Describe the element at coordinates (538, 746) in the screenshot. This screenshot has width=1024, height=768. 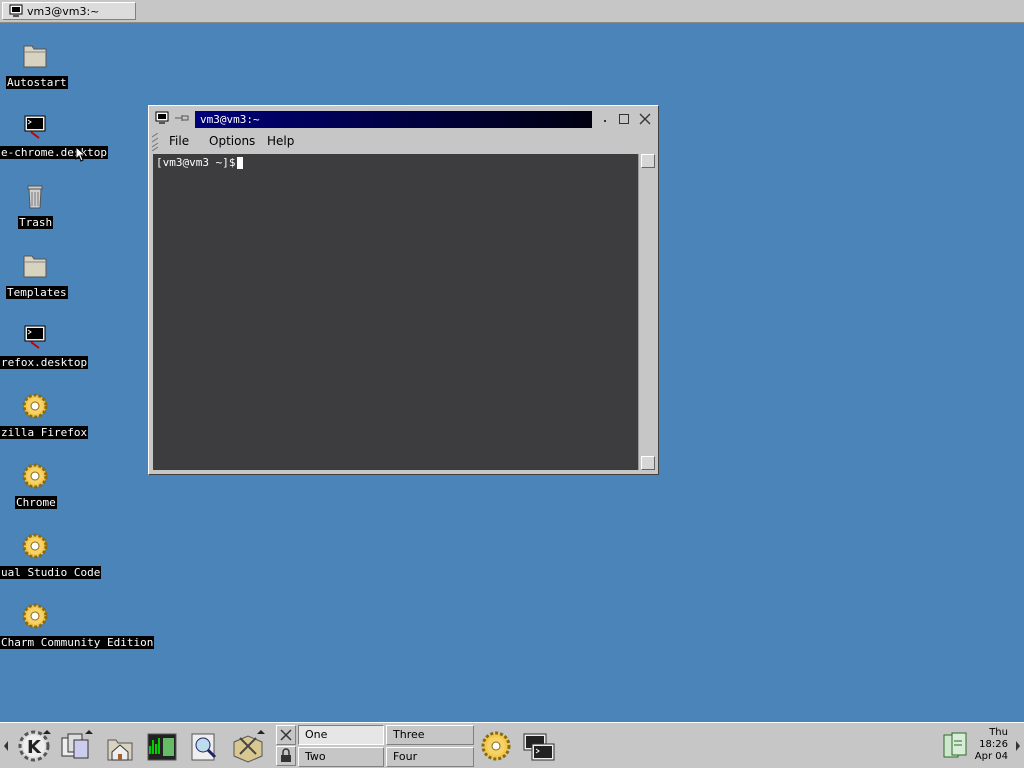
I see `terminal-taskbar-icon` at that location.